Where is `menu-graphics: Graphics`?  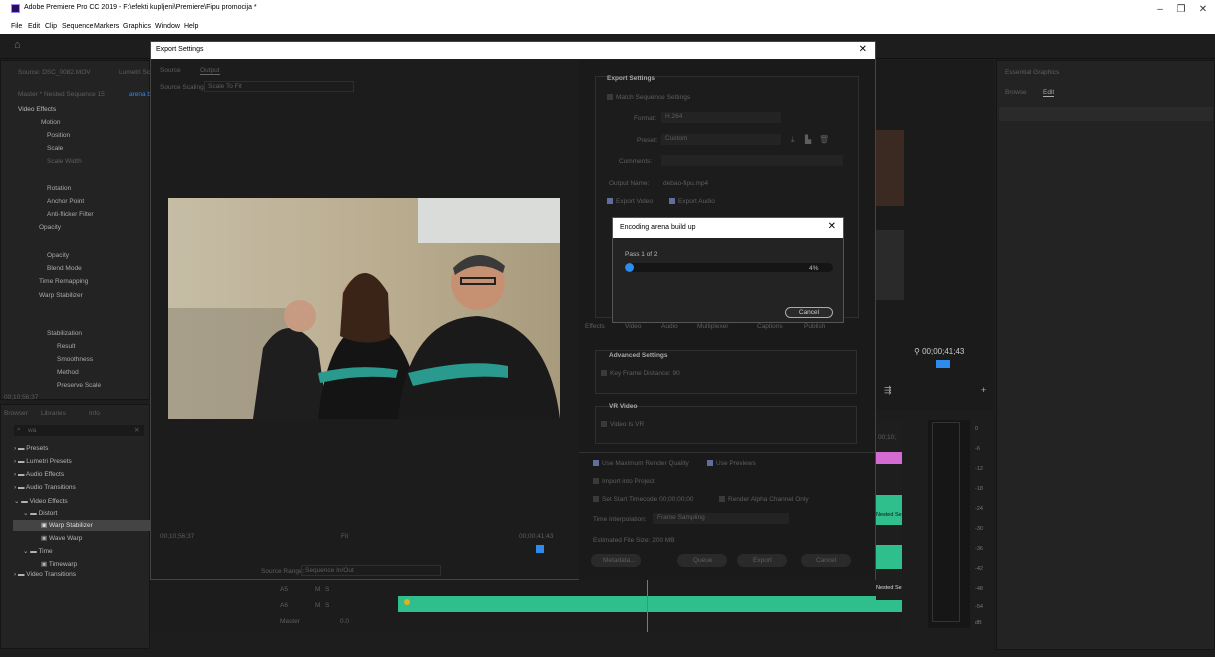 menu-graphics: Graphics is located at coordinates (137, 26).